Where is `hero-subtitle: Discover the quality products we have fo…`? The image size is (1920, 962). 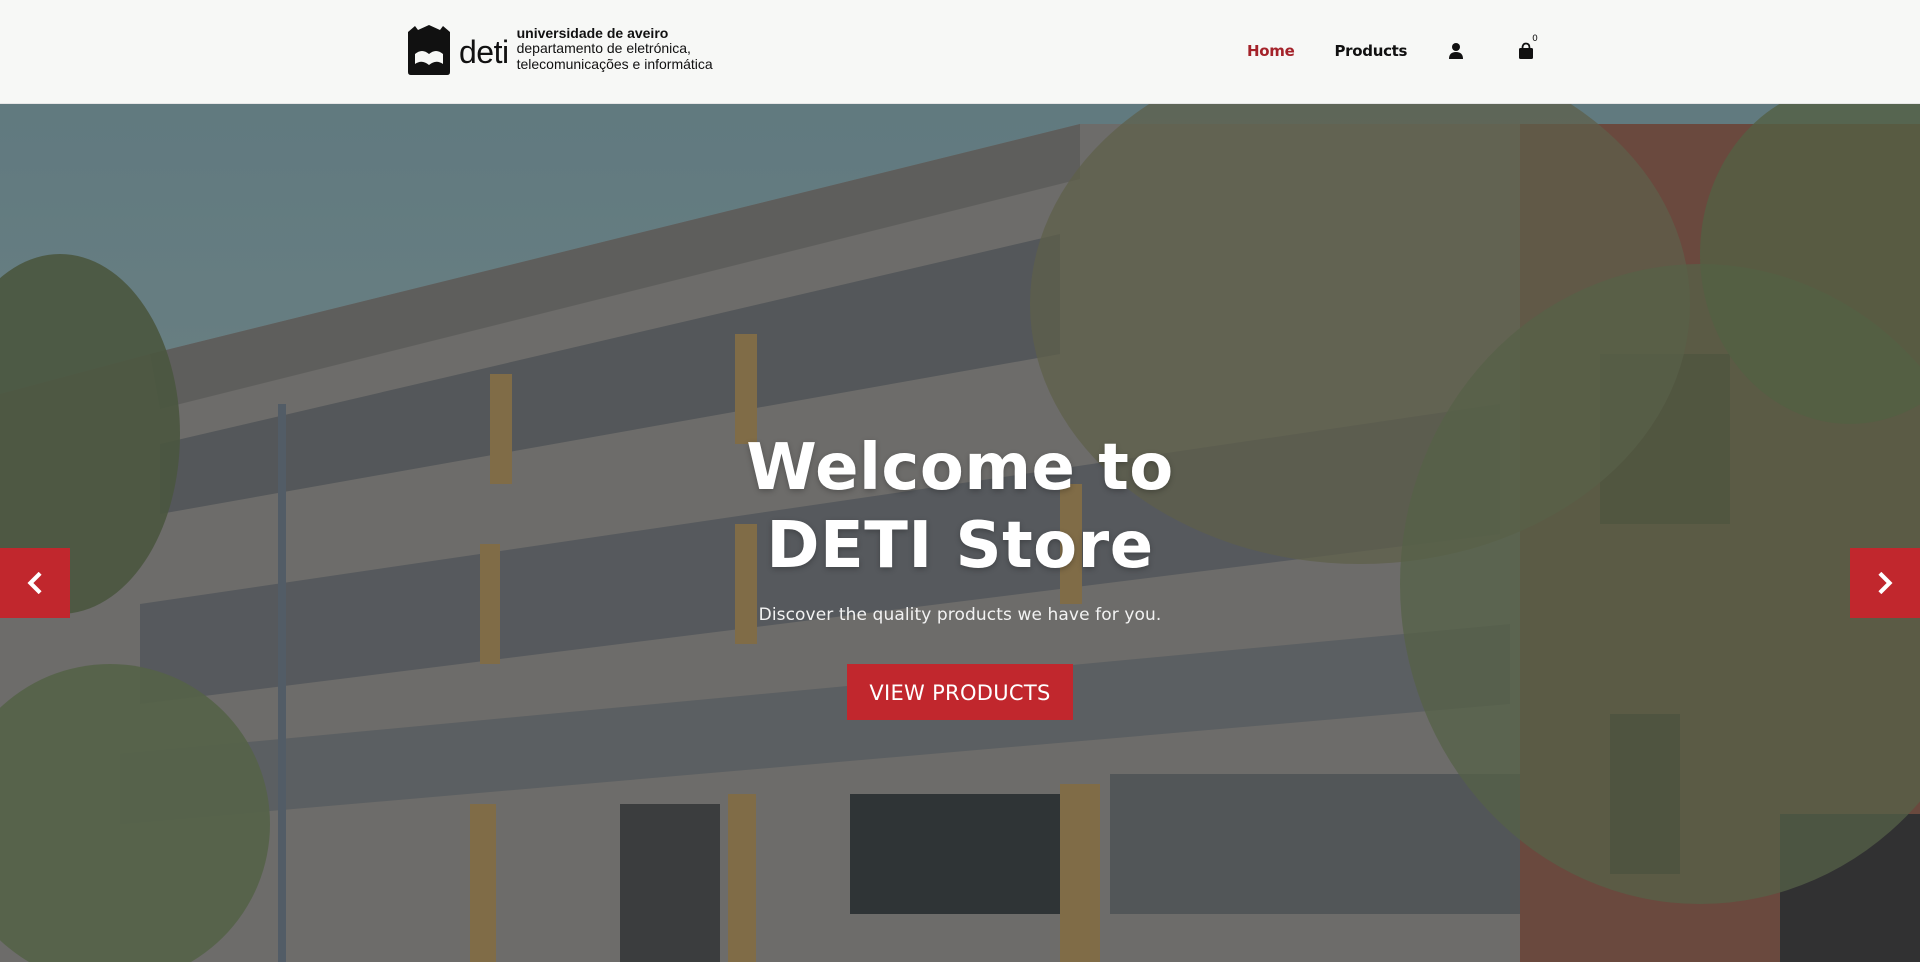 hero-subtitle: Discover the quality products we have fo… is located at coordinates (960, 615).